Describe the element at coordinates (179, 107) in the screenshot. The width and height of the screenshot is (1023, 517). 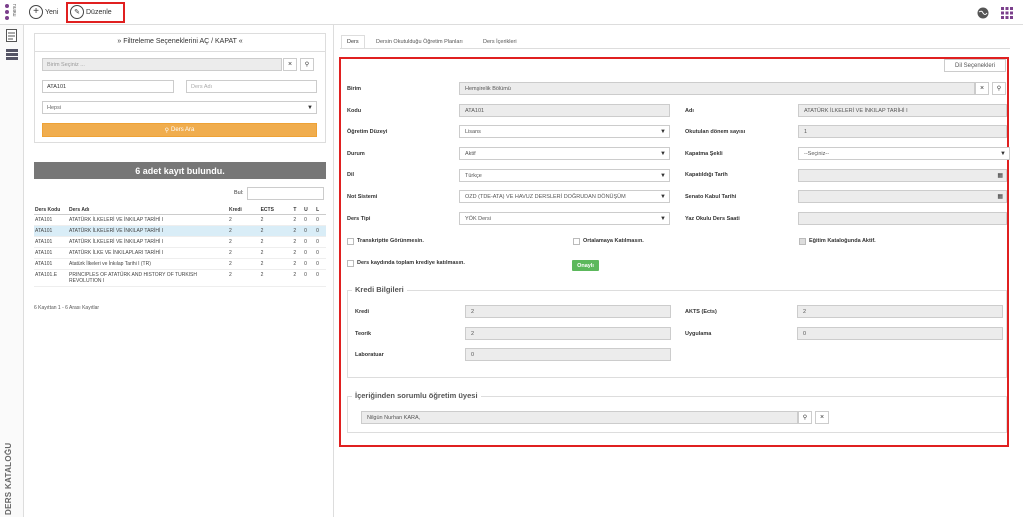
I see `status-filter-select: Hepsi ▼` at that location.